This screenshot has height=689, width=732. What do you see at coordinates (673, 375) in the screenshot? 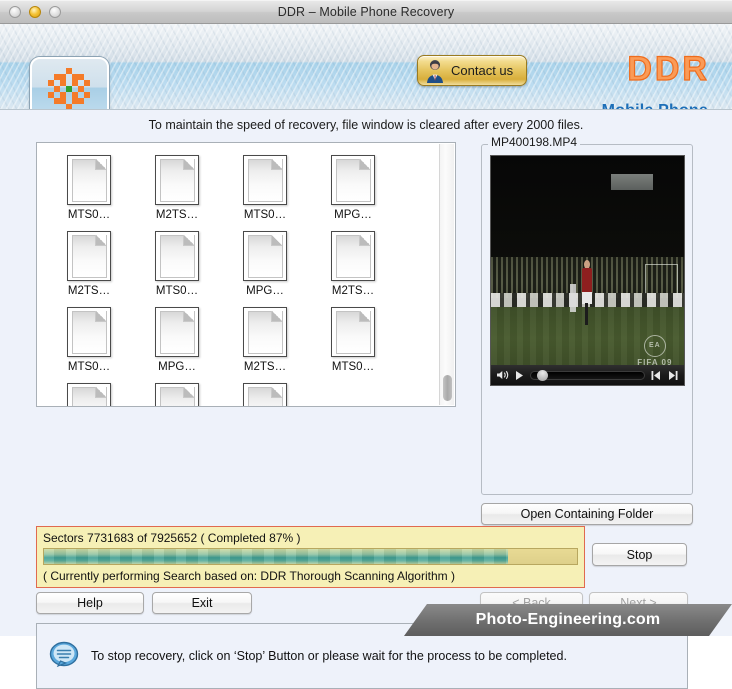
I see `step-forward-icon` at bounding box center [673, 375].